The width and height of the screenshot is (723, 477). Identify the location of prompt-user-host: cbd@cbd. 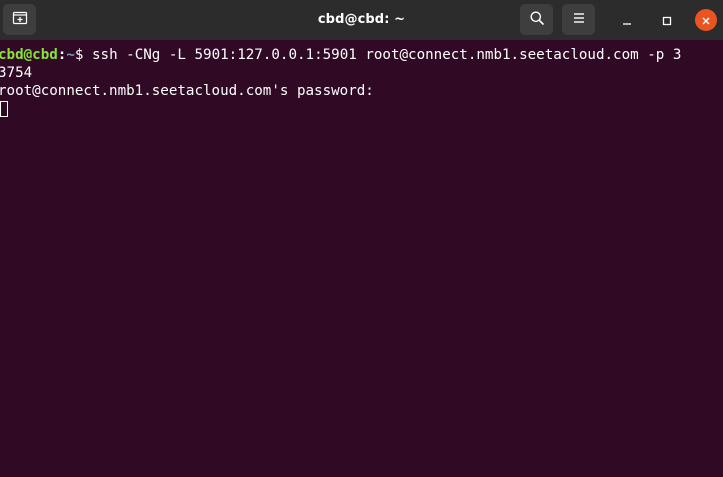
(29, 55).